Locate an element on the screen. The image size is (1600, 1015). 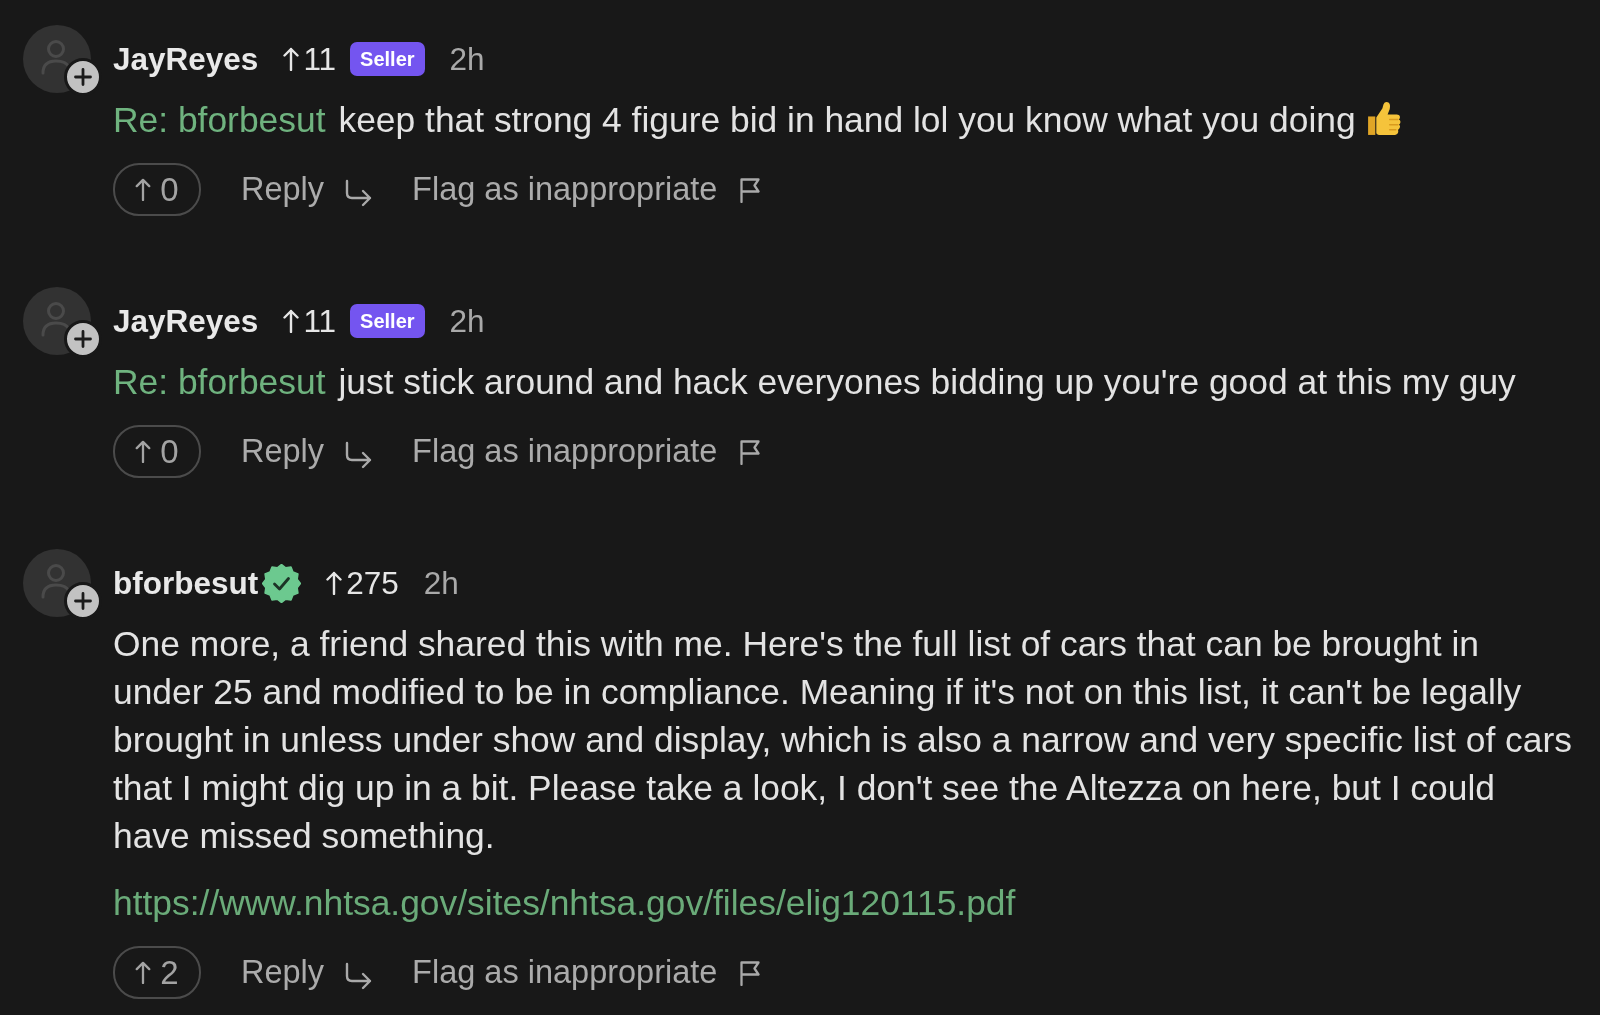
comment-text: just stick around and hack everyones bidding up you're good at this my guy is located at coordinates (927, 382).